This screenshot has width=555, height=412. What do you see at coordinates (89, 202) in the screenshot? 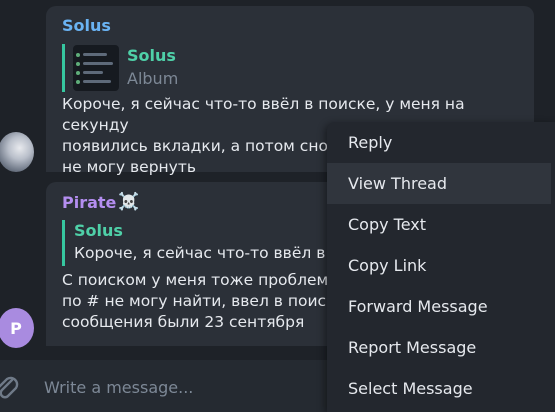
I see `sender-label: Pirate` at bounding box center [89, 202].